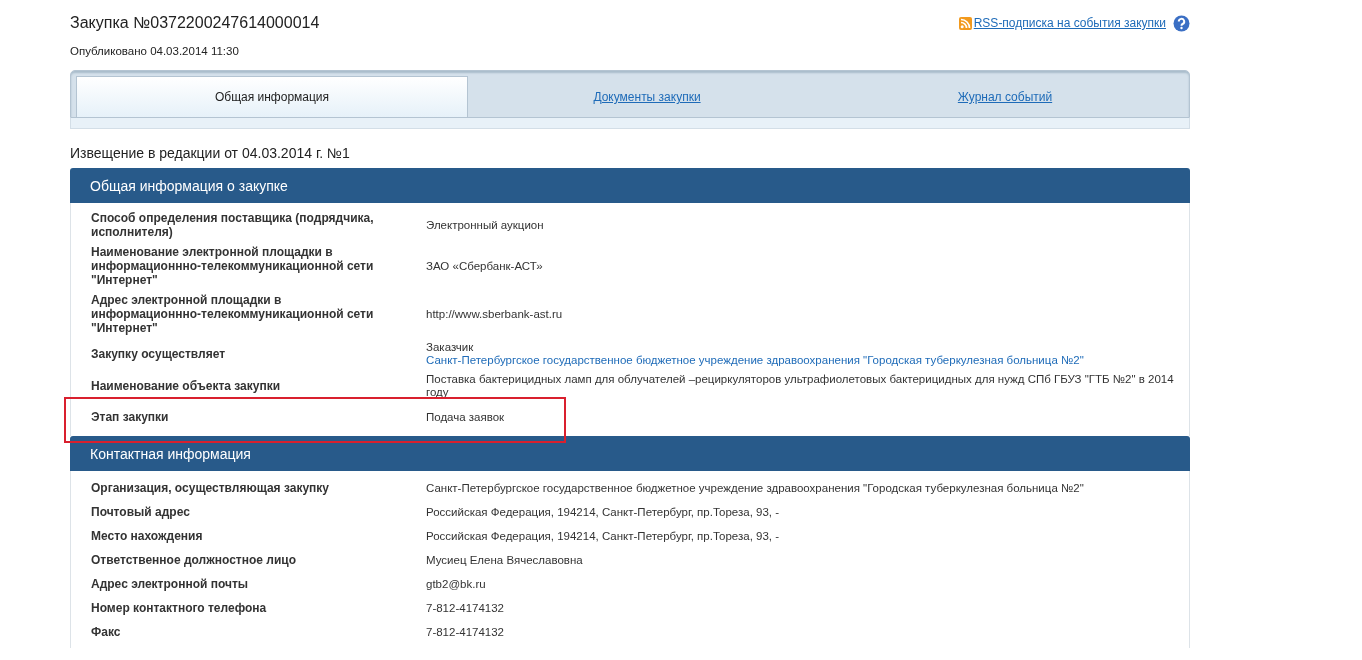 This screenshot has width=1362, height=660. I want to click on field-label: Номер контактного телефона, so click(179, 608).